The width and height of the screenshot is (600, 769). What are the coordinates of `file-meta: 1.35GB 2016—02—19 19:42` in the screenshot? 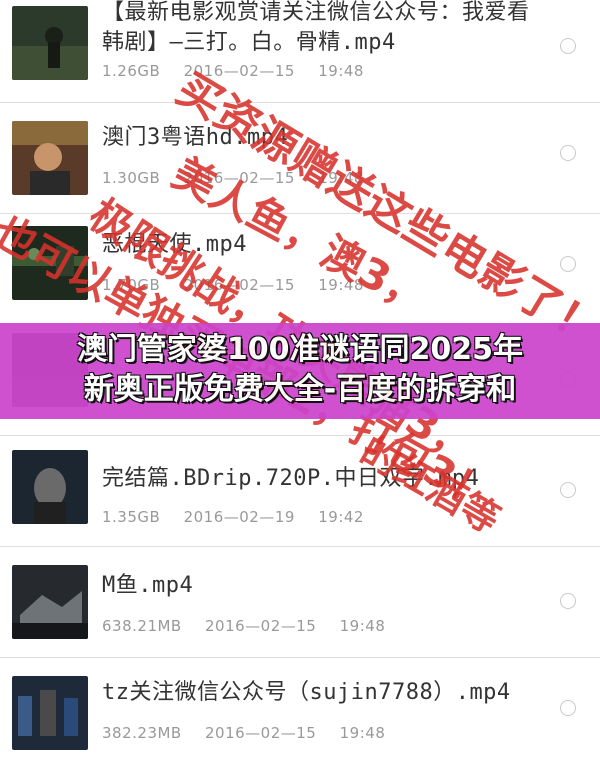 It's located at (242, 517).